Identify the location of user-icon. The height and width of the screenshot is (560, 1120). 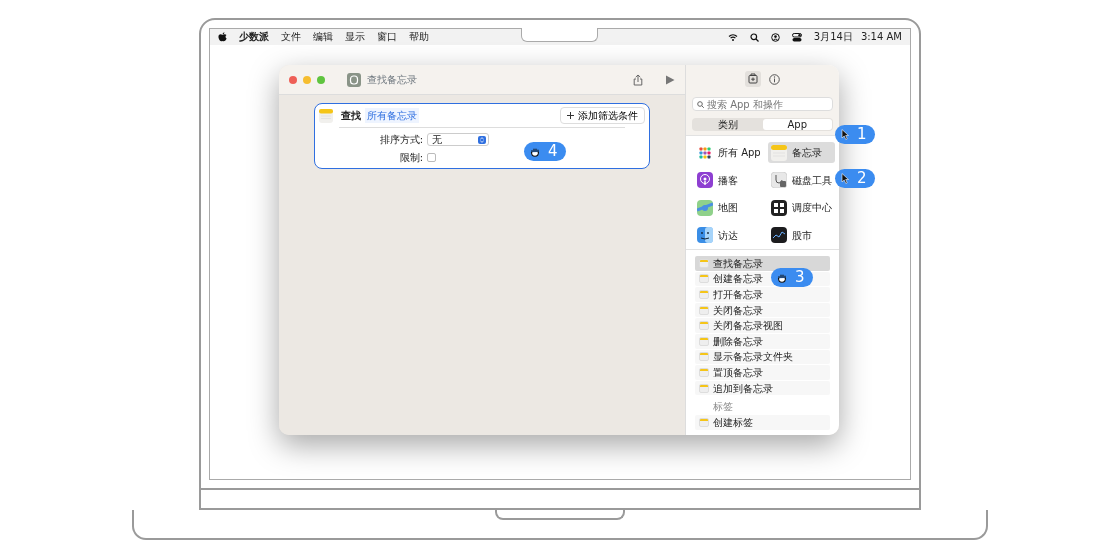
(775, 37).